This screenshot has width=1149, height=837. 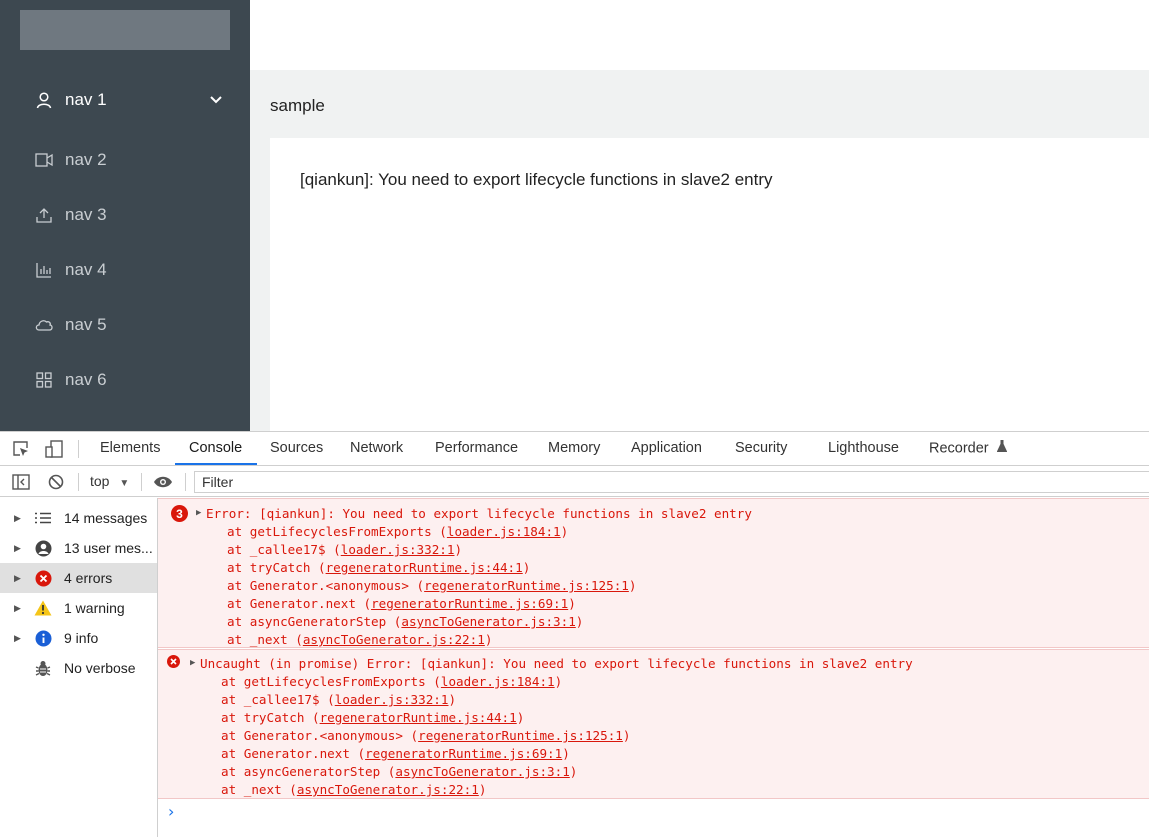 I want to click on sidebar-item-label: 1 warning, so click(x=94, y=608).